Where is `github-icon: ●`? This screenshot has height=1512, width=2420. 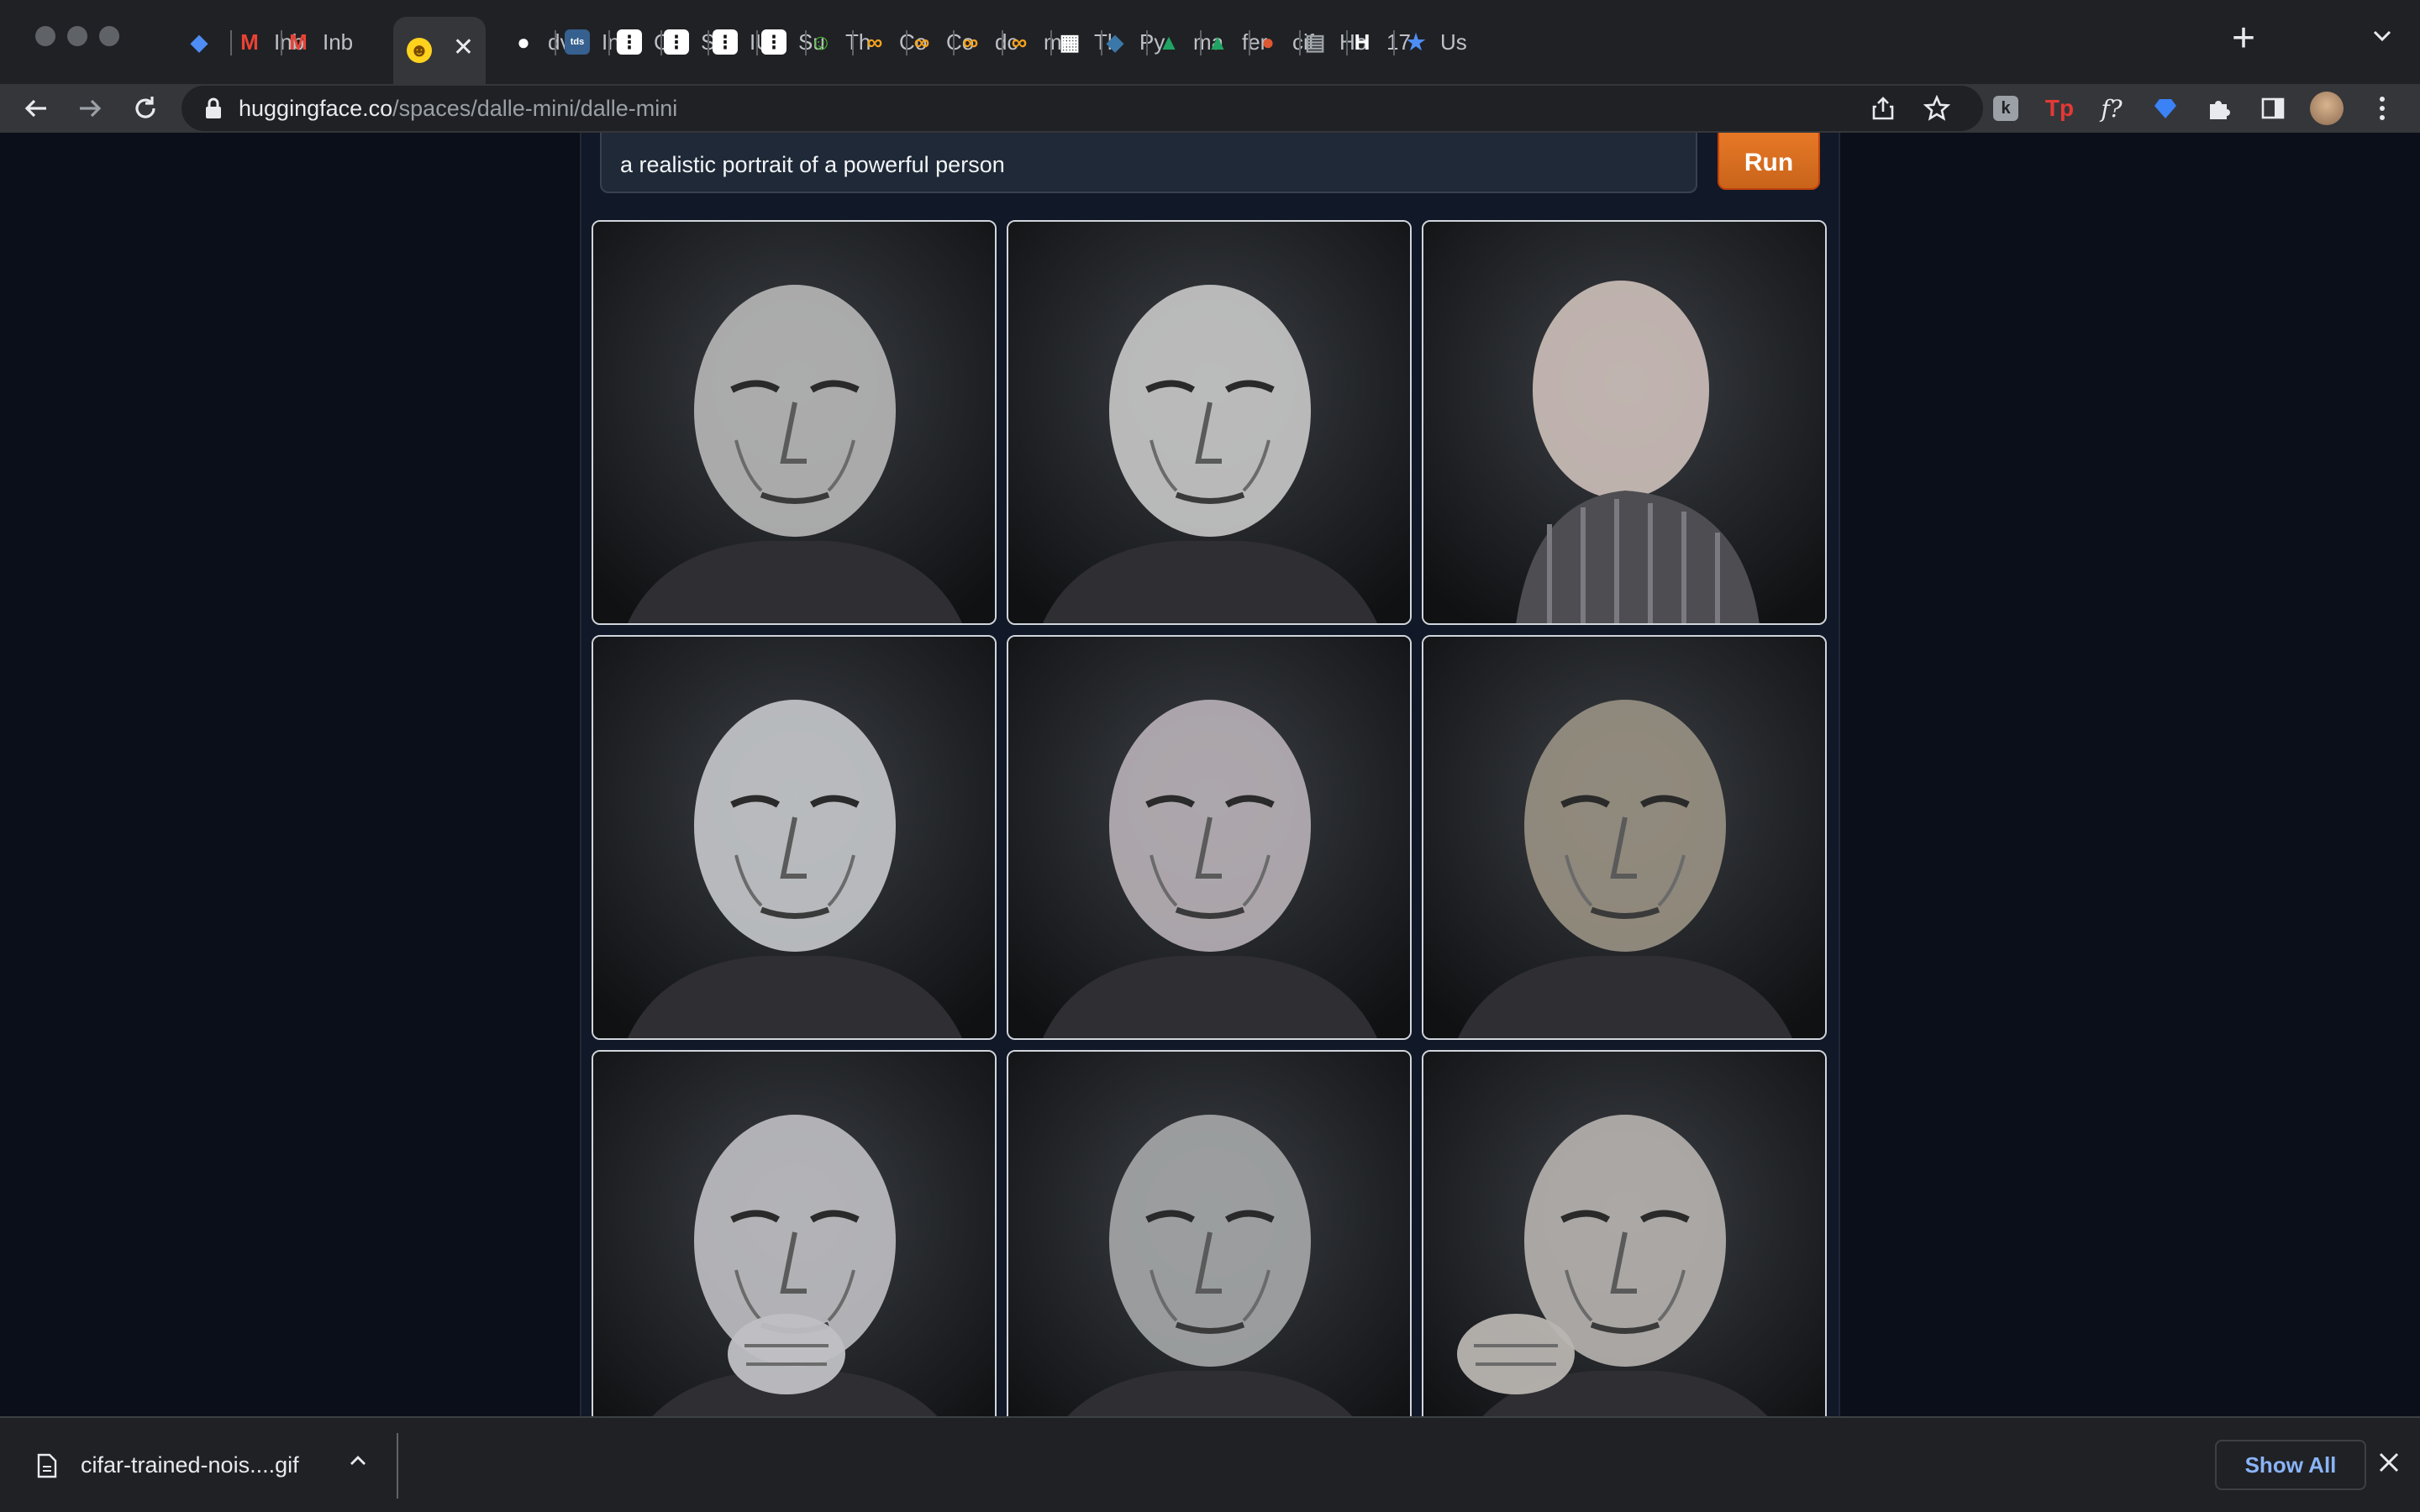 github-icon: ● is located at coordinates (523, 42).